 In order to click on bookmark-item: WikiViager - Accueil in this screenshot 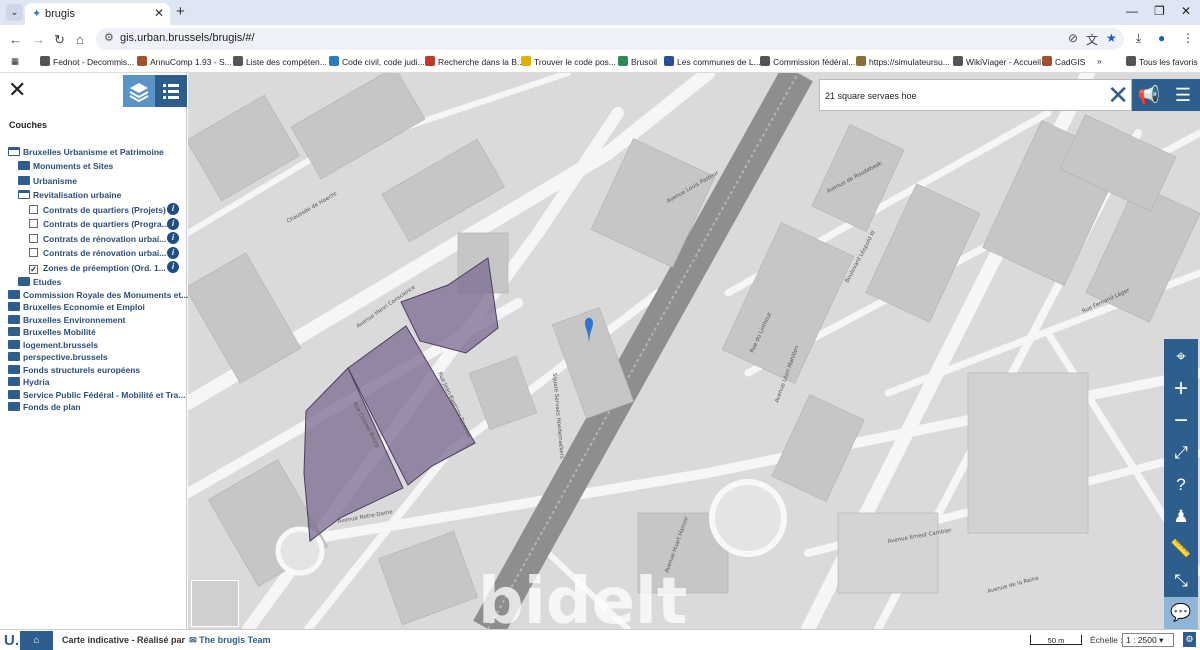, I will do `click(997, 61)`.